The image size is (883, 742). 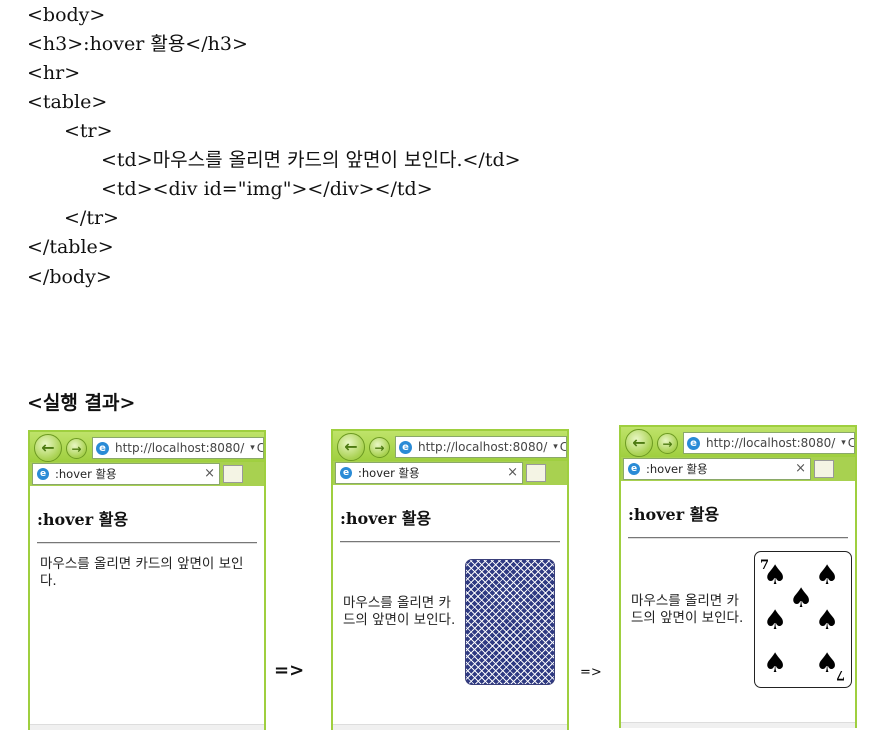 I want to click on code-line-table-close: </table>, so click(x=70, y=247).